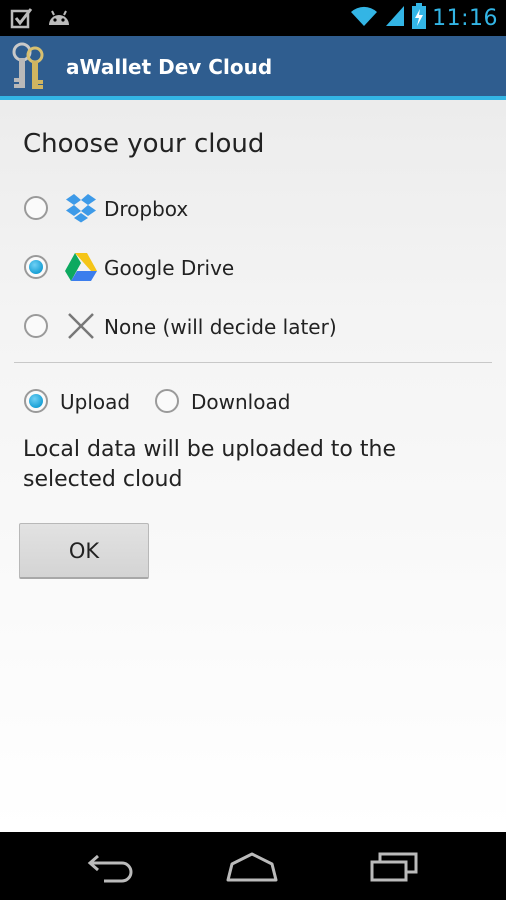 The height and width of the screenshot is (900, 506). I want to click on home-icon, so click(252, 866).